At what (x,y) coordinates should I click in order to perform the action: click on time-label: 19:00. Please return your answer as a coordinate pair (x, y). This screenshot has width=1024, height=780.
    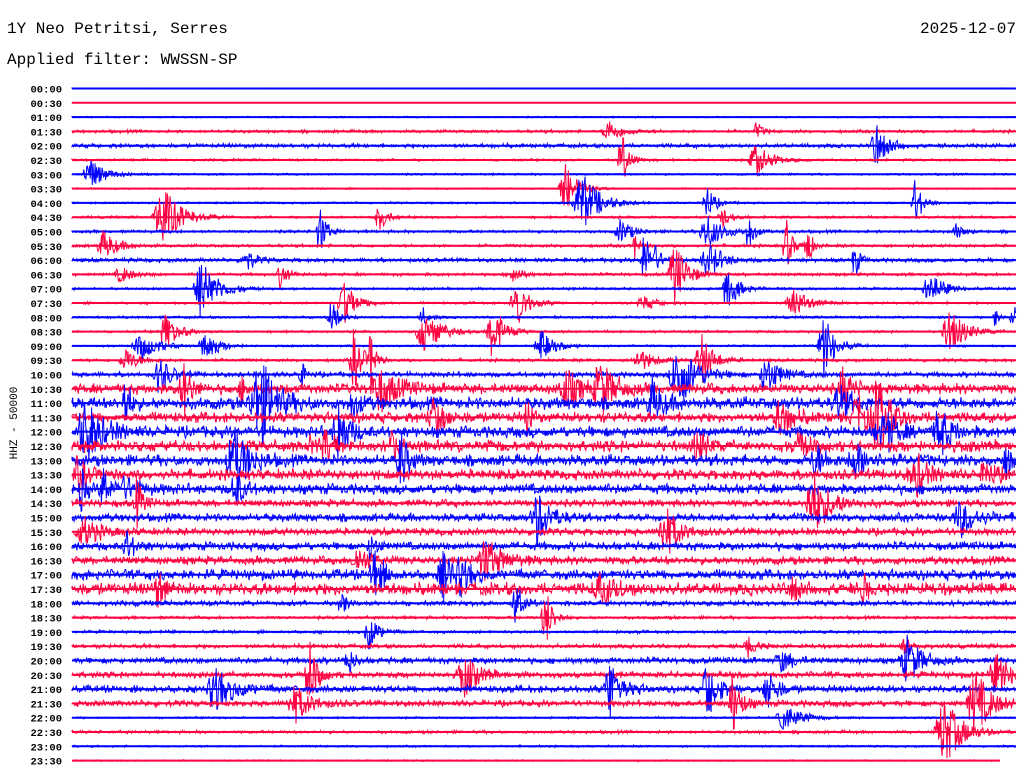
    Looking at the image, I should click on (46, 634).